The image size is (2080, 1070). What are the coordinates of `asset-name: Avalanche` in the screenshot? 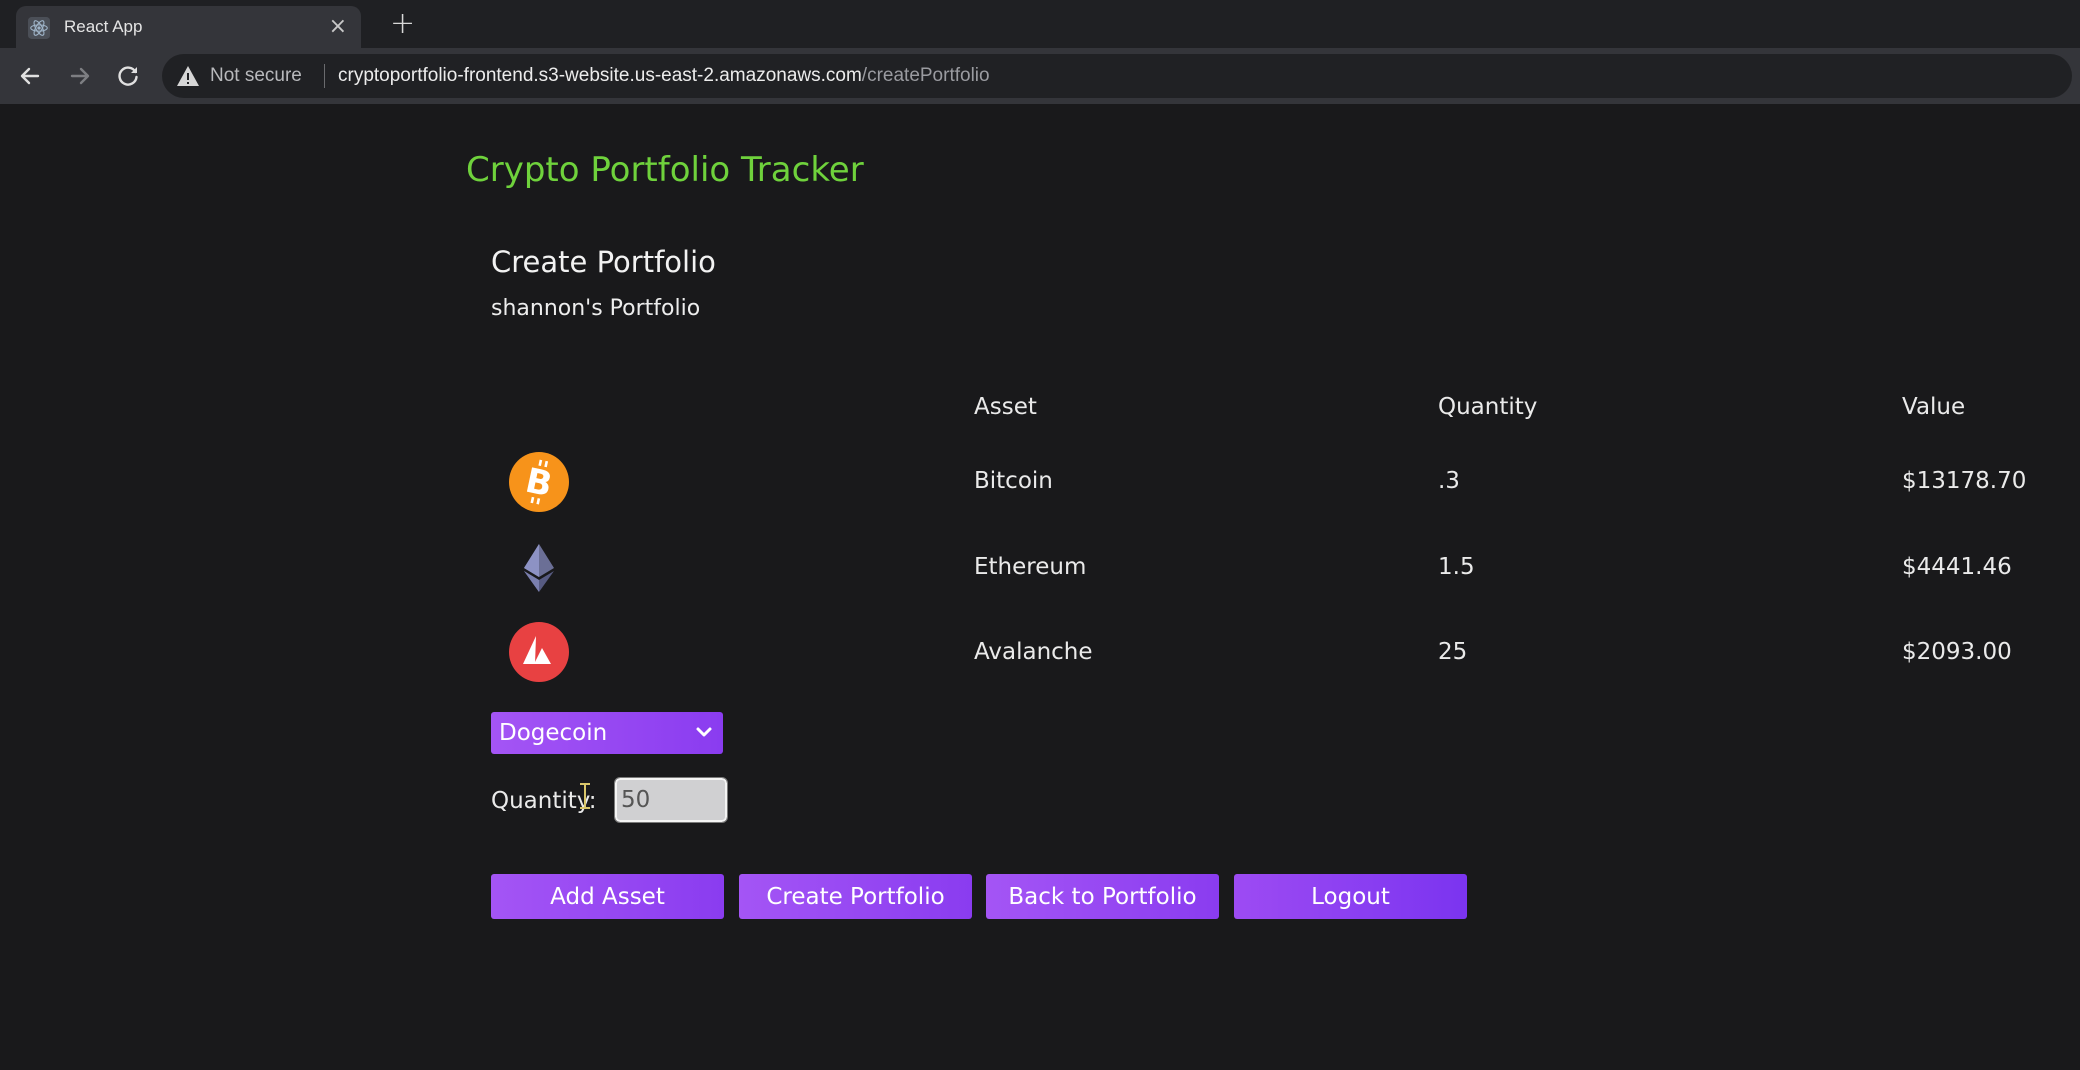 It's located at (1033, 652).